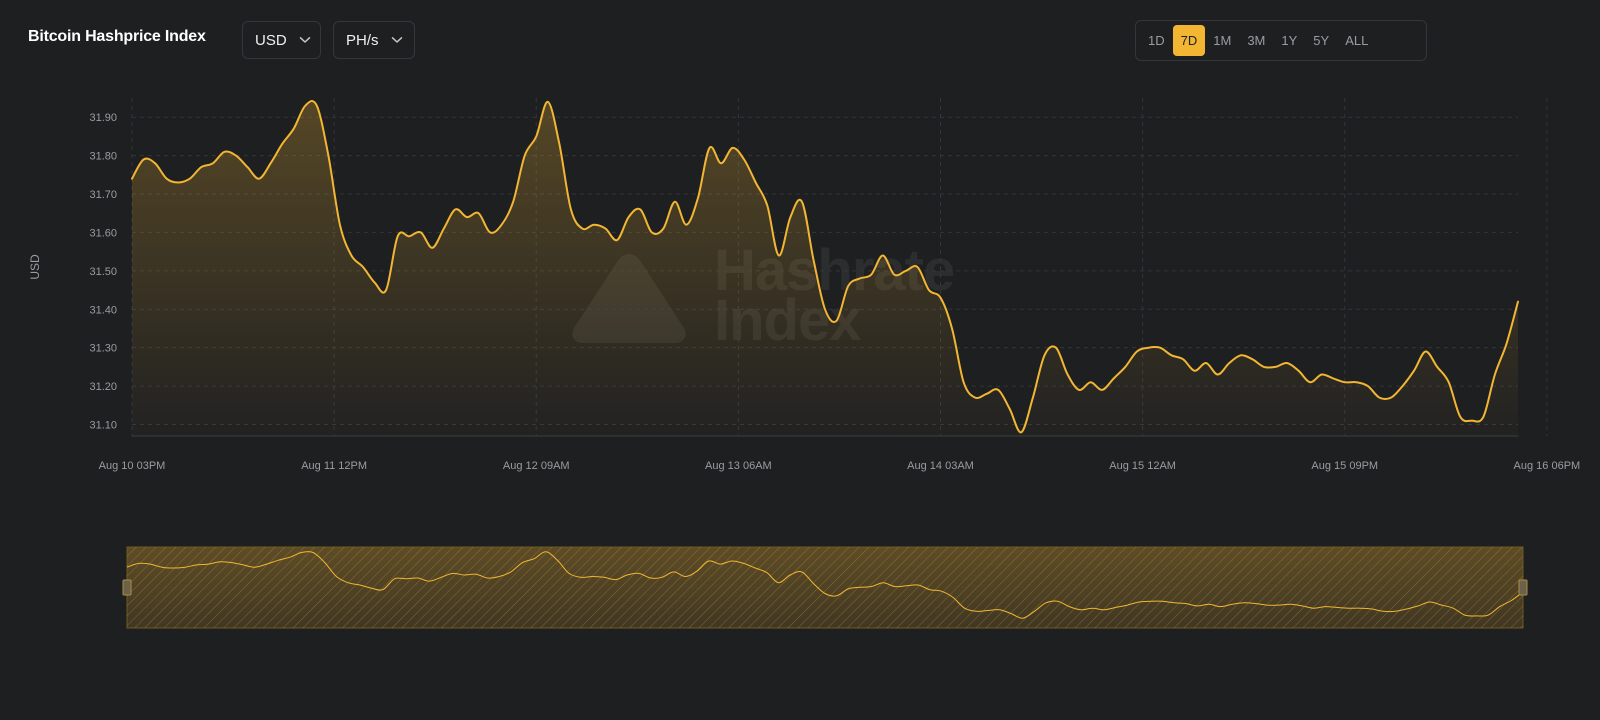  Describe the element at coordinates (103, 118) in the screenshot. I see `y-tick-label: 31.90` at that location.